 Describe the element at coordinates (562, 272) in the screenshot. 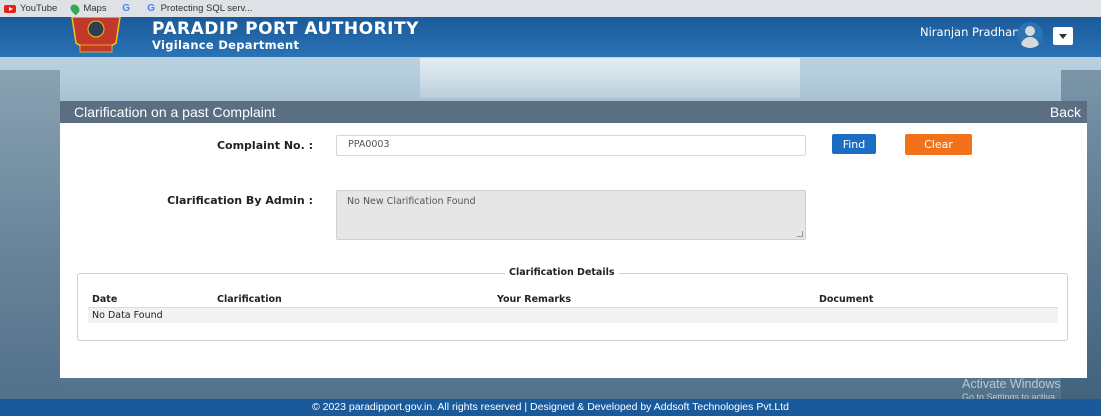

I see `fieldset-legend: Clarification Details` at that location.